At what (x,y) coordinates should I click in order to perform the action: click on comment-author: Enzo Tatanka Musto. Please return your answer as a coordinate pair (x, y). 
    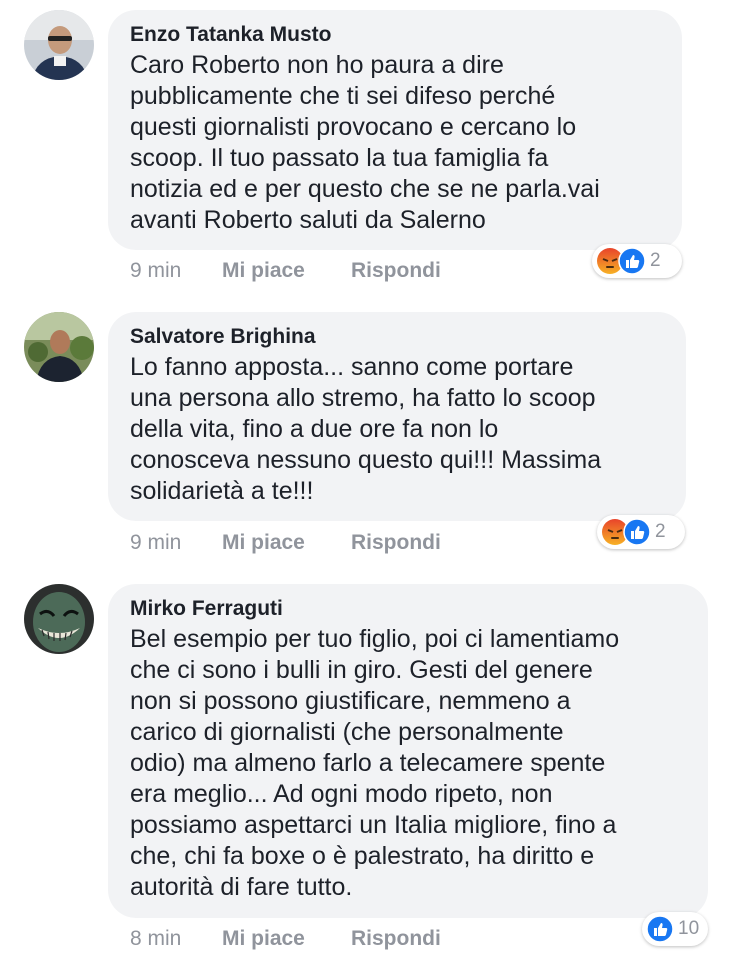
    Looking at the image, I should click on (397, 35).